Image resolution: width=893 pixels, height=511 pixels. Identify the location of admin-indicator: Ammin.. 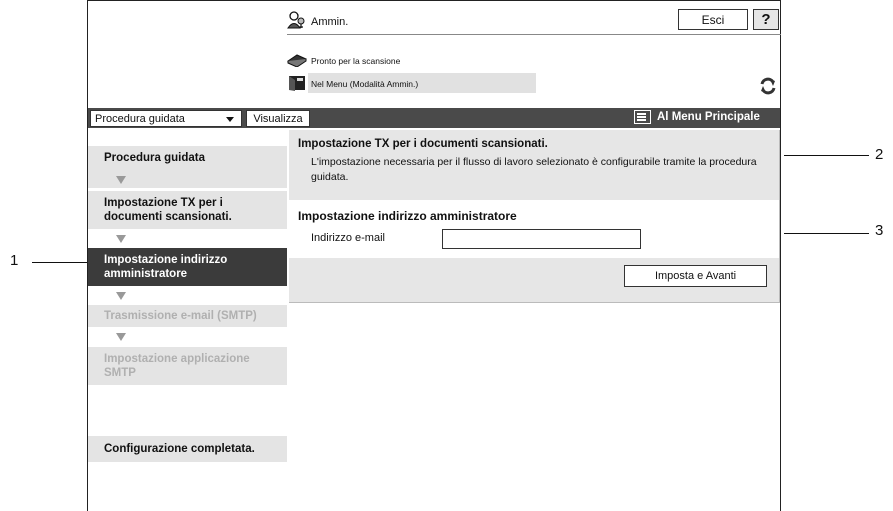
(317, 21).